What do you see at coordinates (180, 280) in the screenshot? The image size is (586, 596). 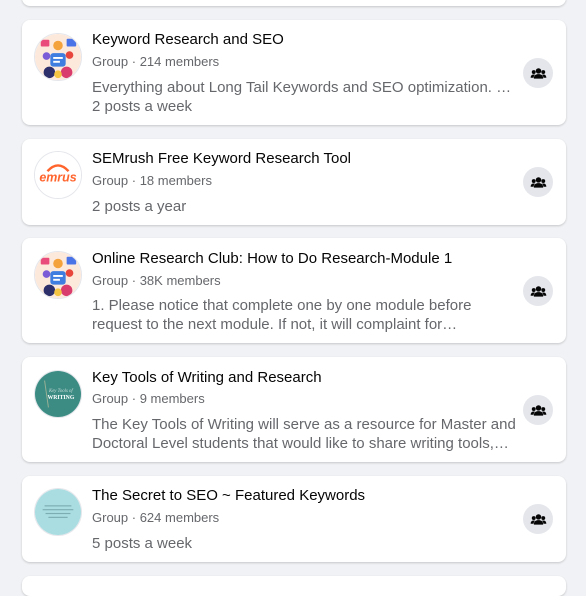 I see `member-count: 38K members` at bounding box center [180, 280].